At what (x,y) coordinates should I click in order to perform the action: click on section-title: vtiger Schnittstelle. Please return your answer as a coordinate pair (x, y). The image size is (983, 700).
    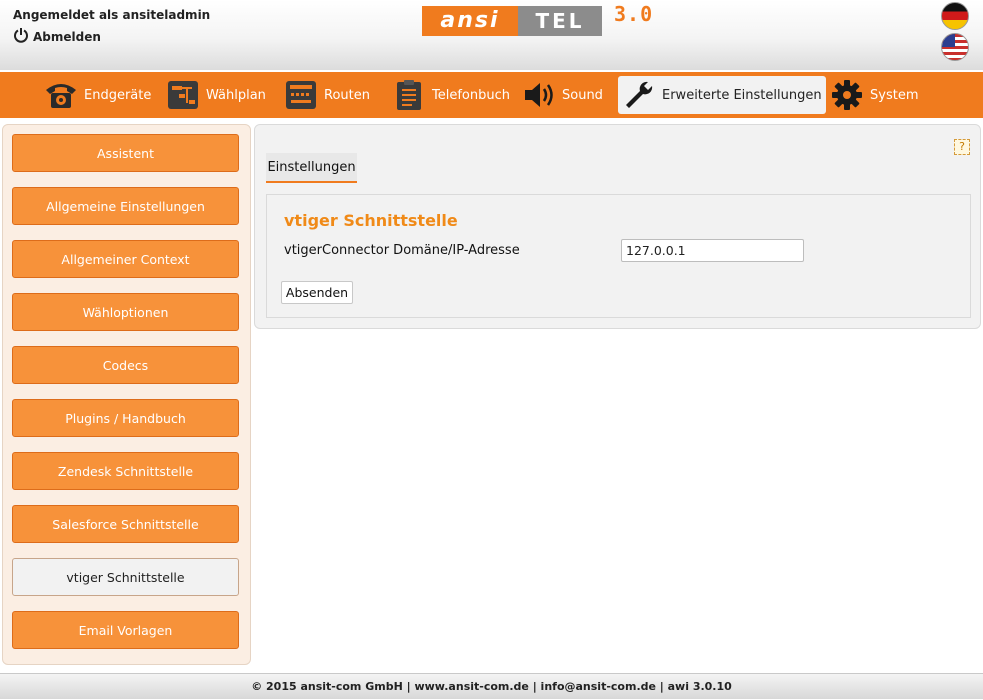
    Looking at the image, I should click on (371, 220).